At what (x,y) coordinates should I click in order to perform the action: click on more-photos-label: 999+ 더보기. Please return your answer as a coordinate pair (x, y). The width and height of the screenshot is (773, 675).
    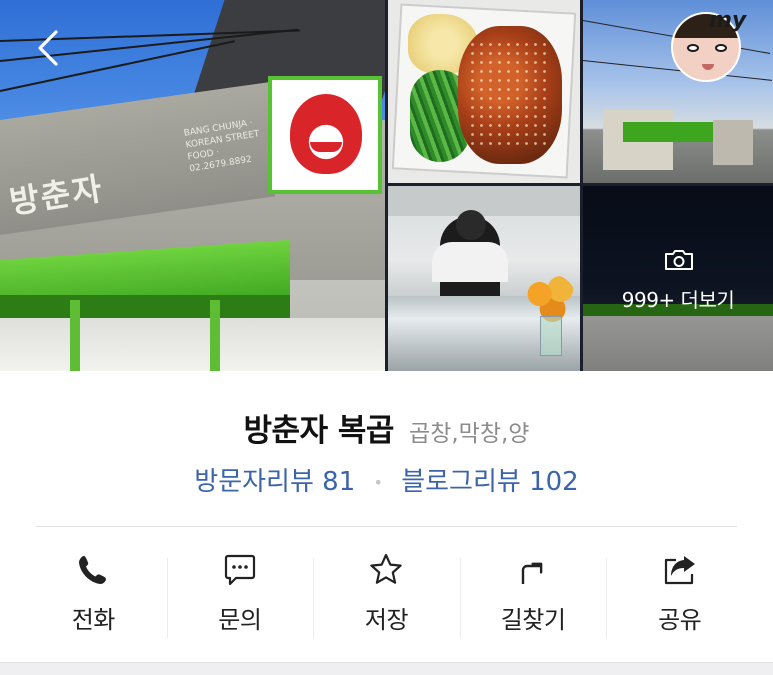
    Looking at the image, I should click on (678, 300).